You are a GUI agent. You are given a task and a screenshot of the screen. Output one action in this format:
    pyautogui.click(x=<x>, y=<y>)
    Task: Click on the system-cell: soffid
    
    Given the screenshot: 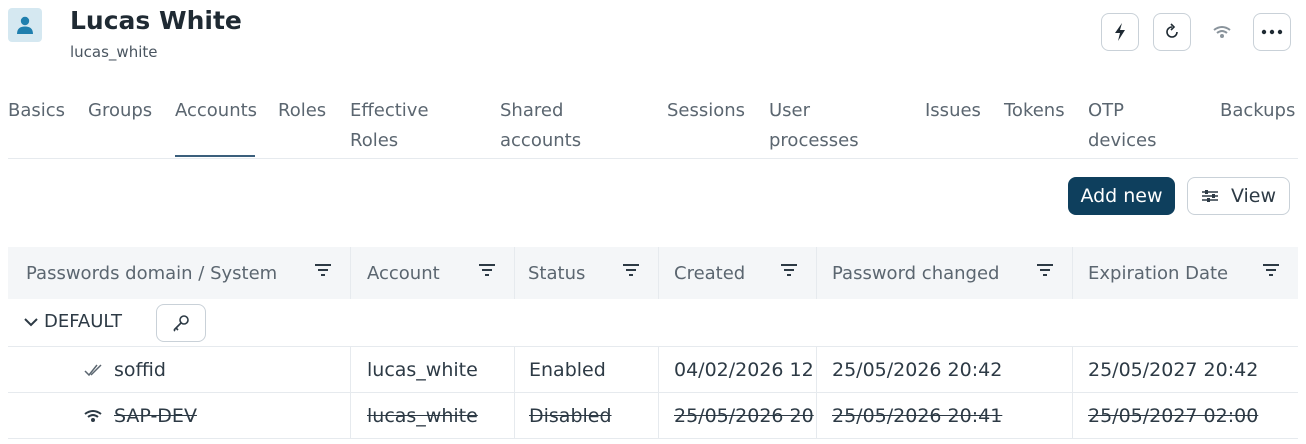 What is the action you would take?
    pyautogui.click(x=179, y=370)
    